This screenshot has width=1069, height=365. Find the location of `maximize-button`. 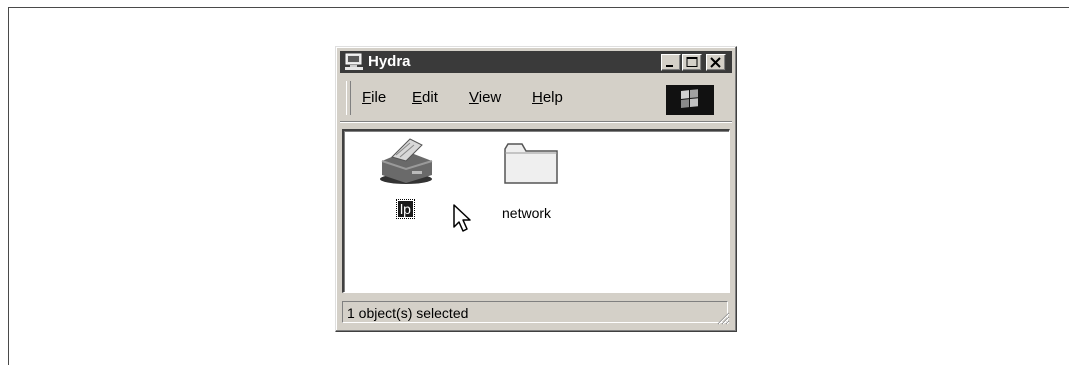

maximize-button is located at coordinates (692, 62).